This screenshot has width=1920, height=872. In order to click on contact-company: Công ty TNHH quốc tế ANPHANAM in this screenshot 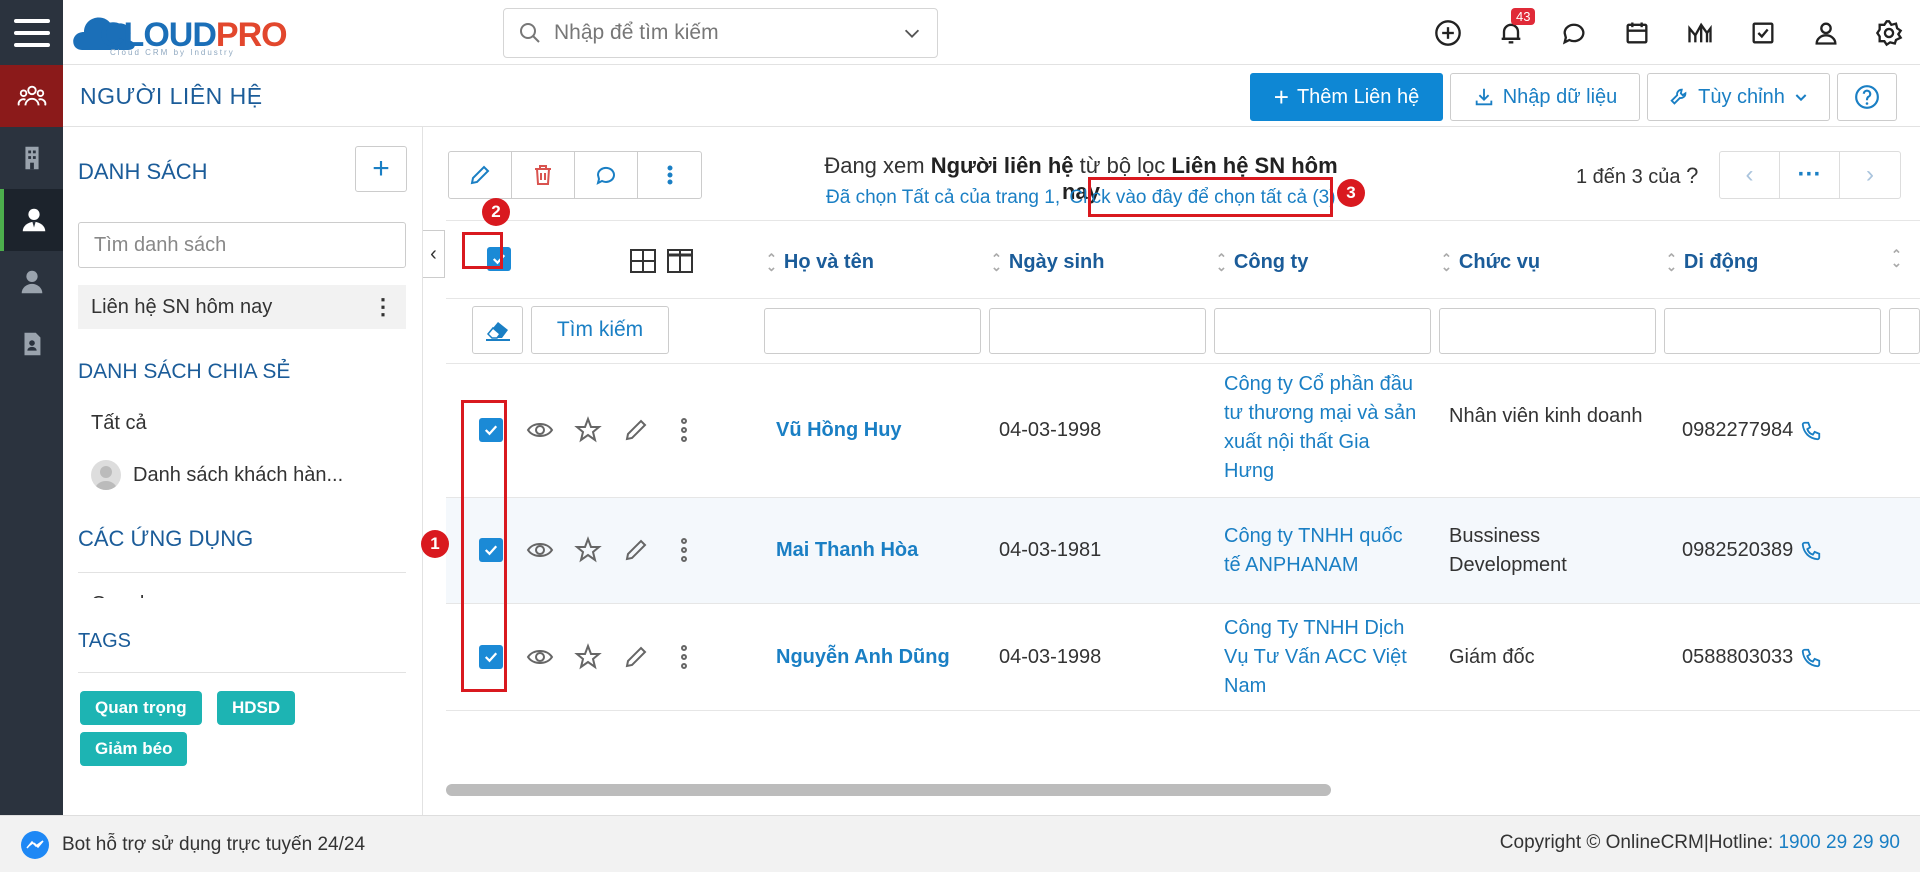, I will do `click(1324, 551)`.